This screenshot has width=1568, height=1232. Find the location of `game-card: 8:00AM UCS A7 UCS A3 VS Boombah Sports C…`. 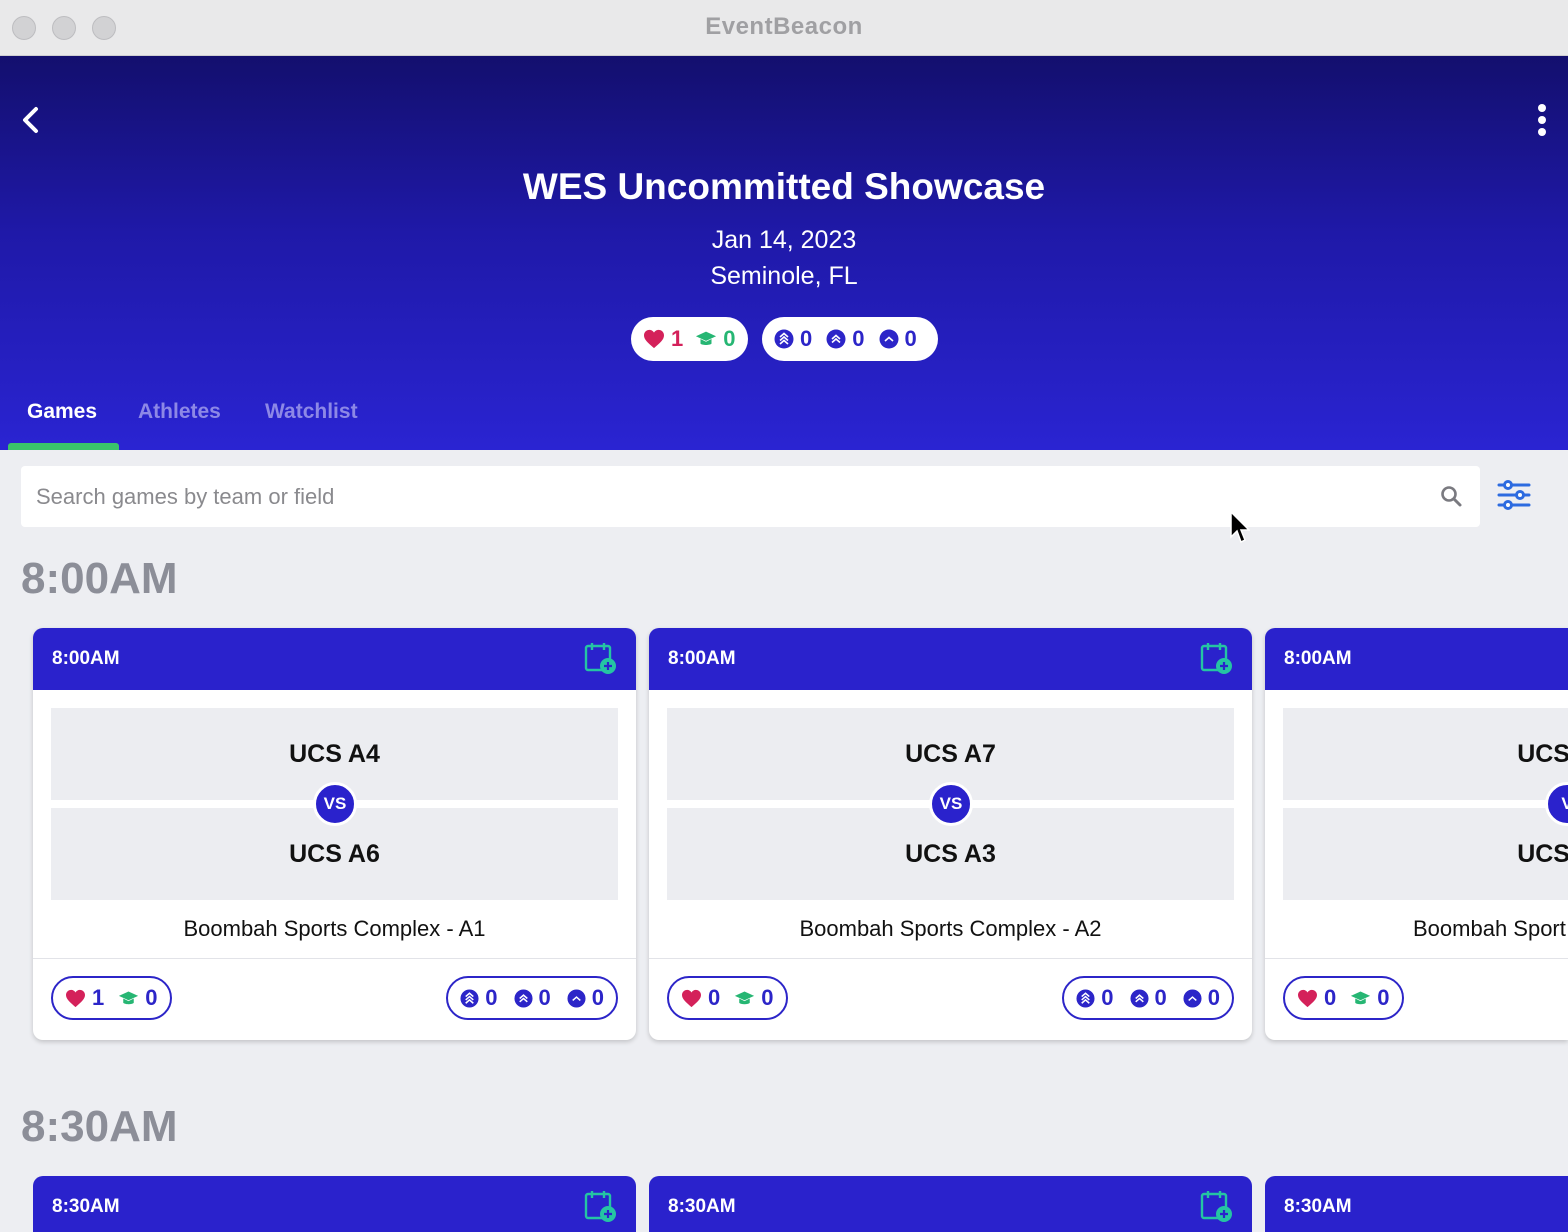

game-card: 8:00AM UCS A7 UCS A3 VS Boombah Sports C… is located at coordinates (950, 834).